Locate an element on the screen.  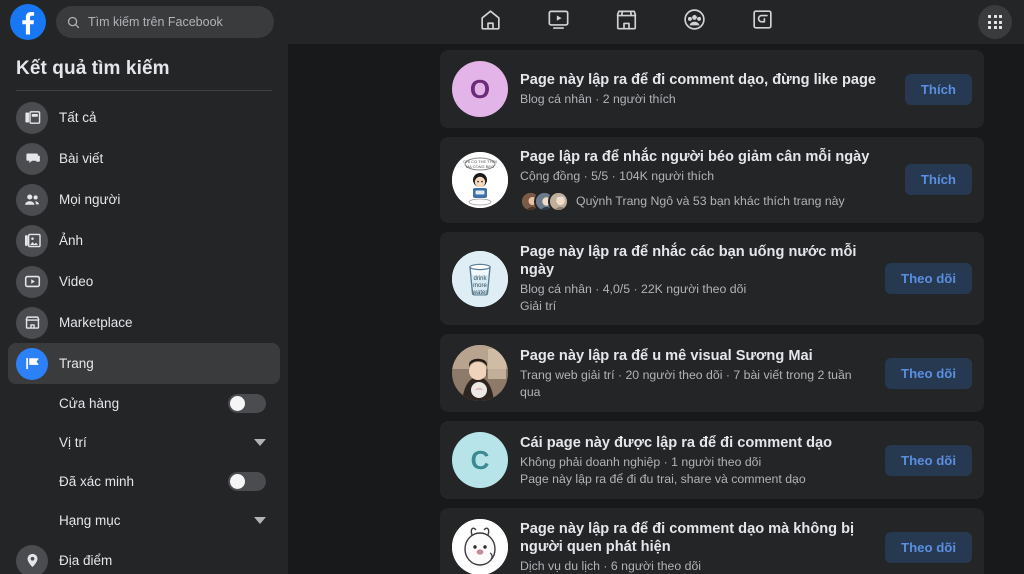
top-nav-icon-group is located at coordinates (626, 22).